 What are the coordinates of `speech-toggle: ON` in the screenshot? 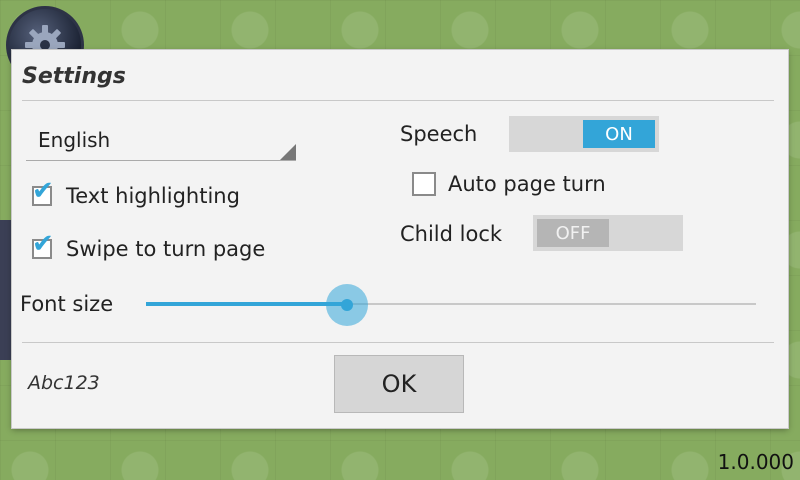 It's located at (584, 134).